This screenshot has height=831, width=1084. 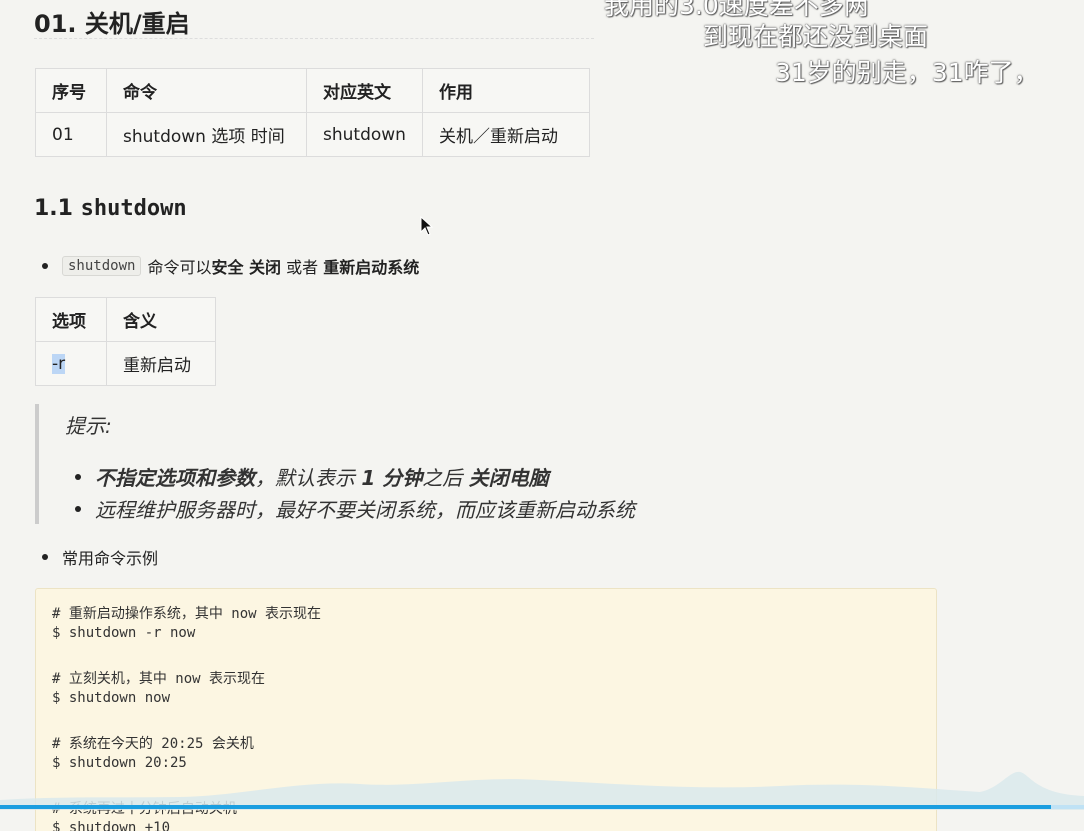 What do you see at coordinates (111, 698) in the screenshot?
I see `code-line: $ shutdown now` at bounding box center [111, 698].